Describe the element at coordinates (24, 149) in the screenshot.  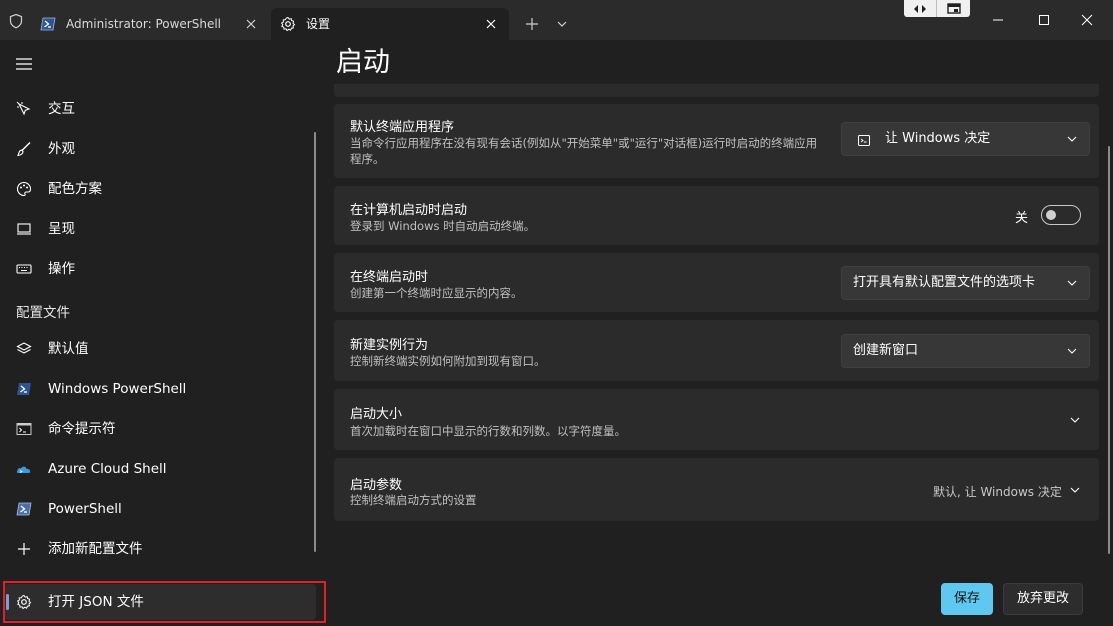
I see `brush-icon` at that location.